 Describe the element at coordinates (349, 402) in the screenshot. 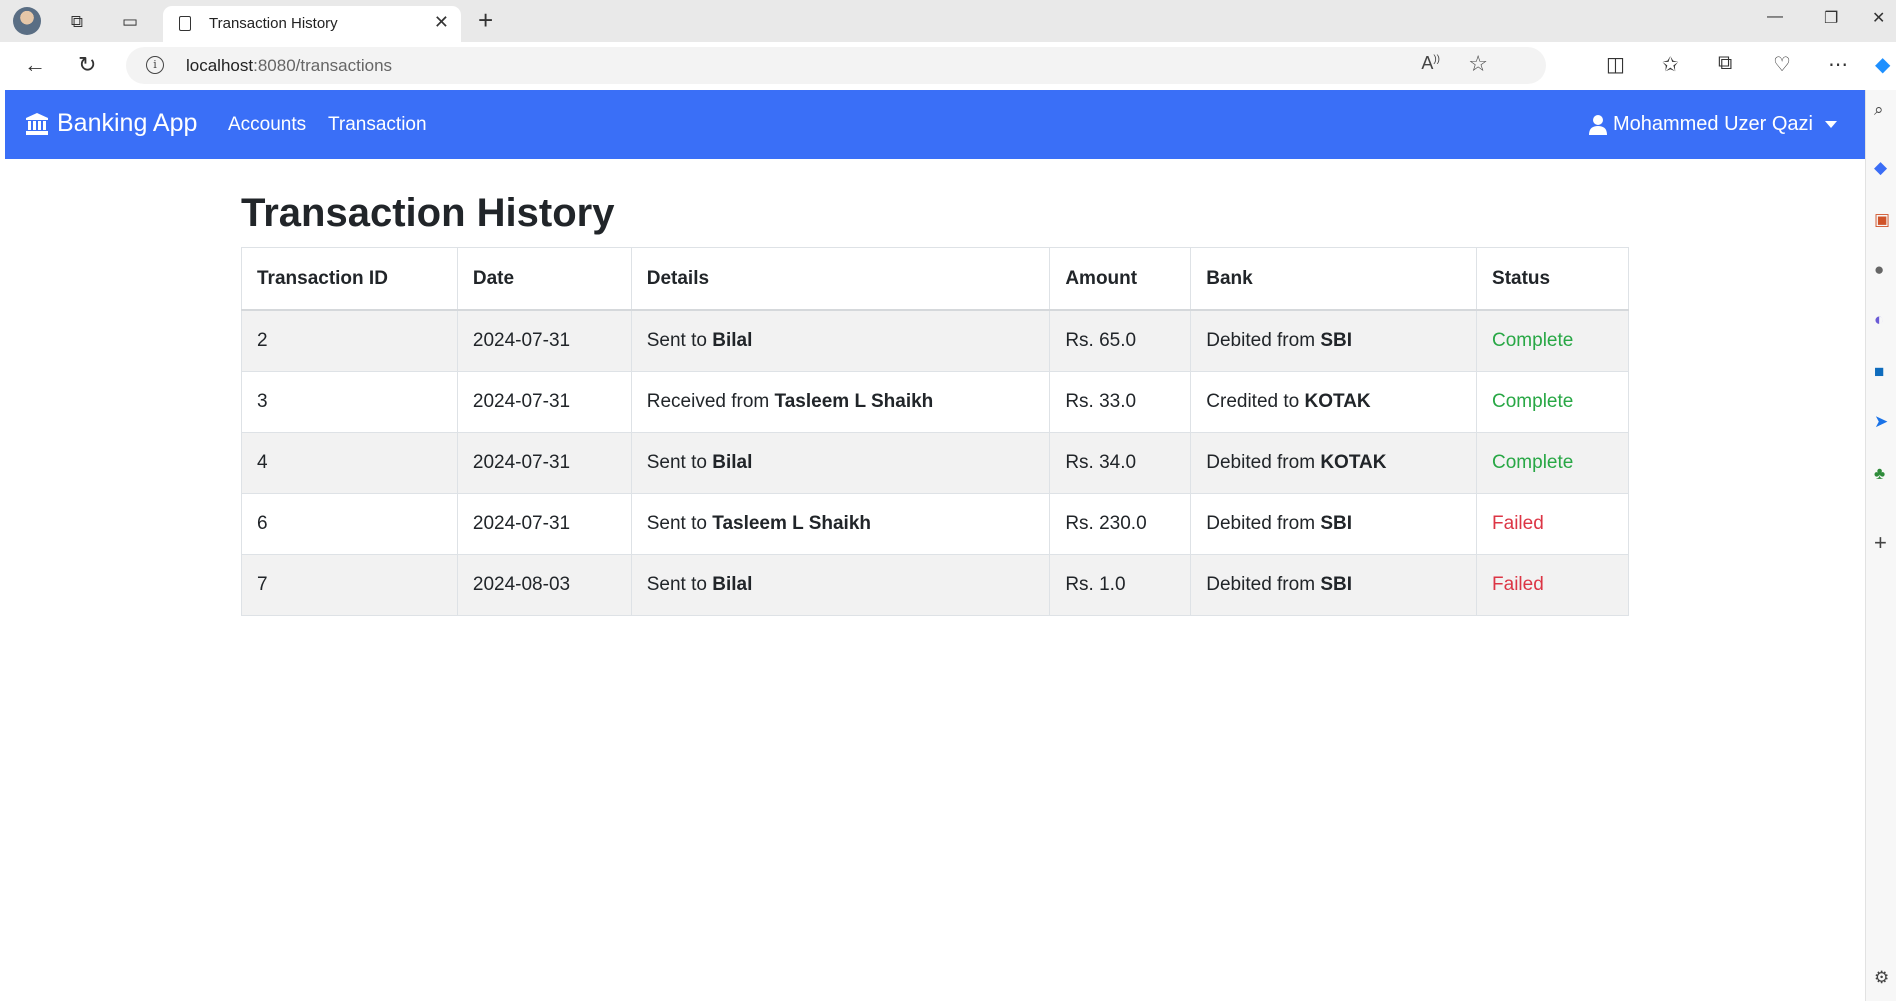

I see `cell-transaction-id: 3` at that location.